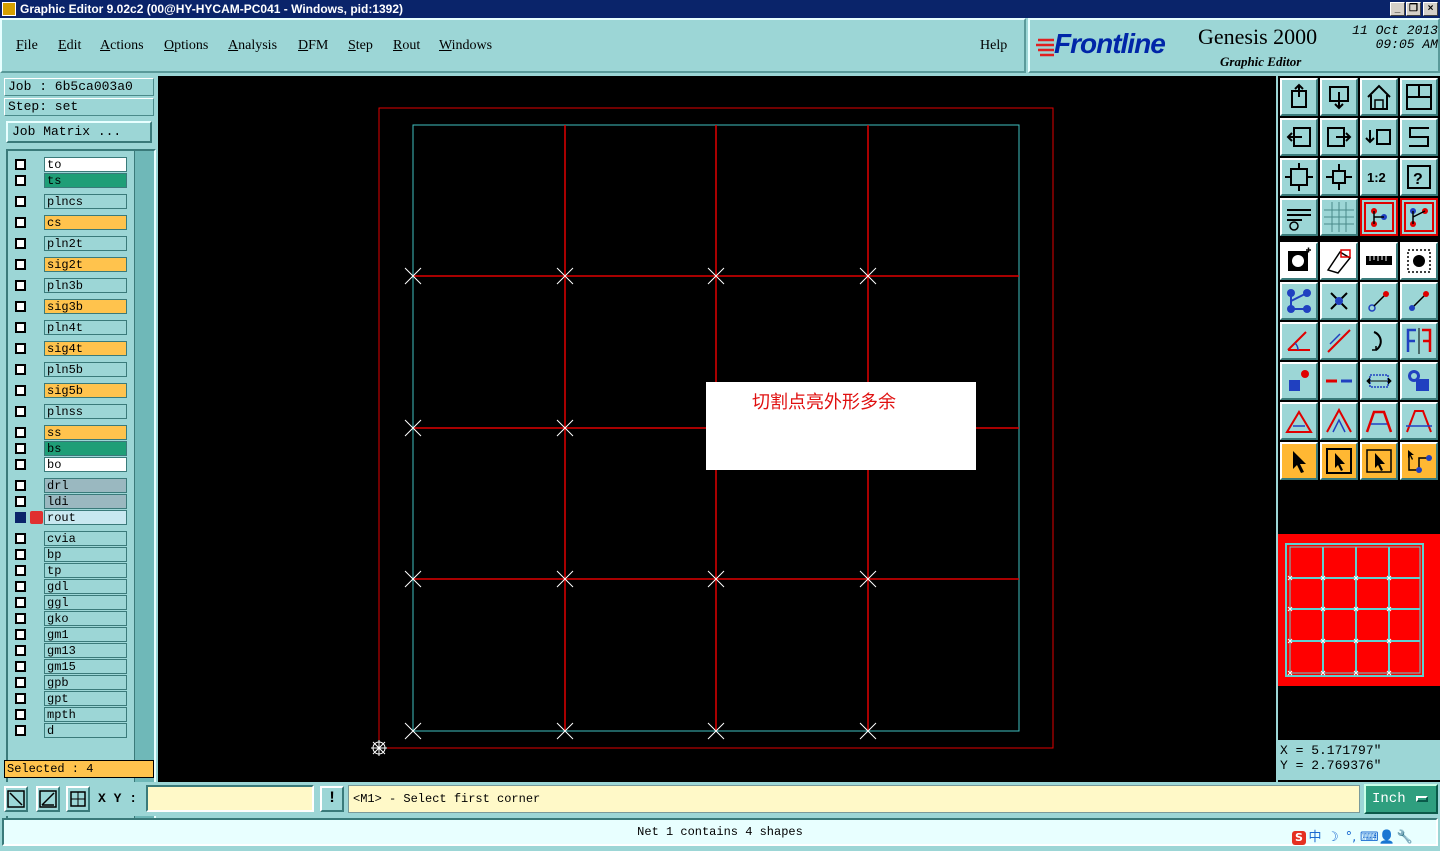 Image resolution: width=1440 pixels, height=851 pixels. Describe the element at coordinates (70, 164) in the screenshot. I see `layer-row-to: to` at that location.